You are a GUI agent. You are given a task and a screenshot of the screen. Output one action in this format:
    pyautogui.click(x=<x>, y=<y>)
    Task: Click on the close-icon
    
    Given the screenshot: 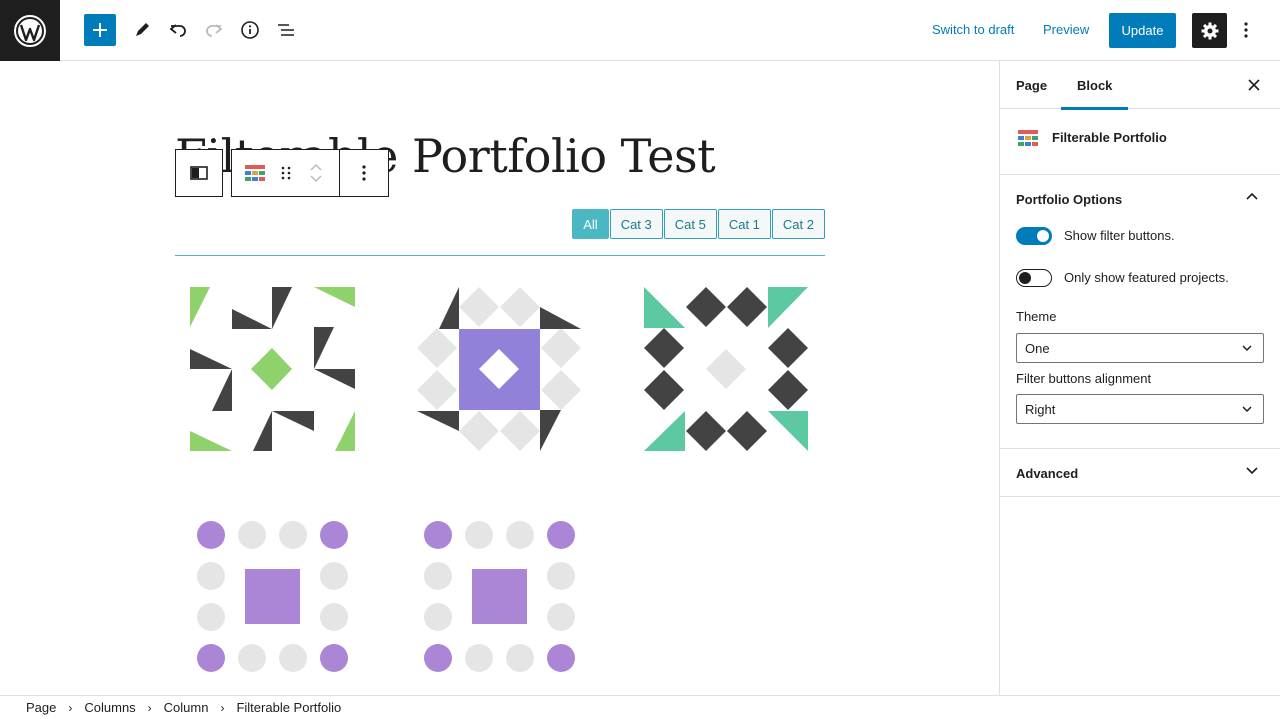 What is the action you would take?
    pyautogui.click(x=1254, y=85)
    